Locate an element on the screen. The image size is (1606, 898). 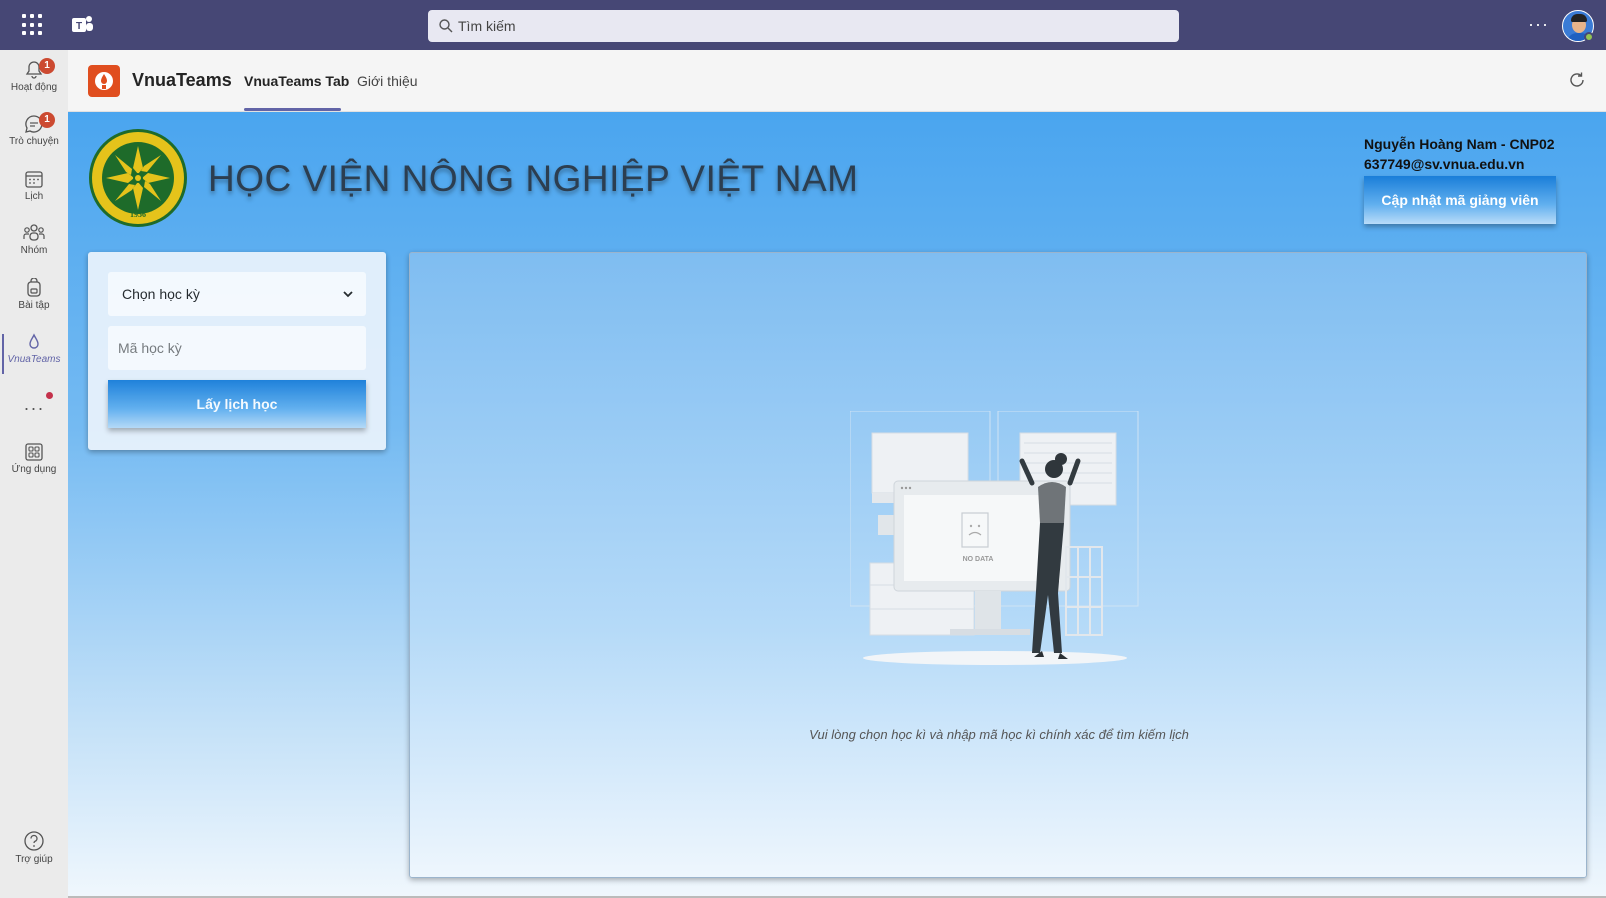
rail-label-teams: Nhóm is located at coordinates (34, 250).